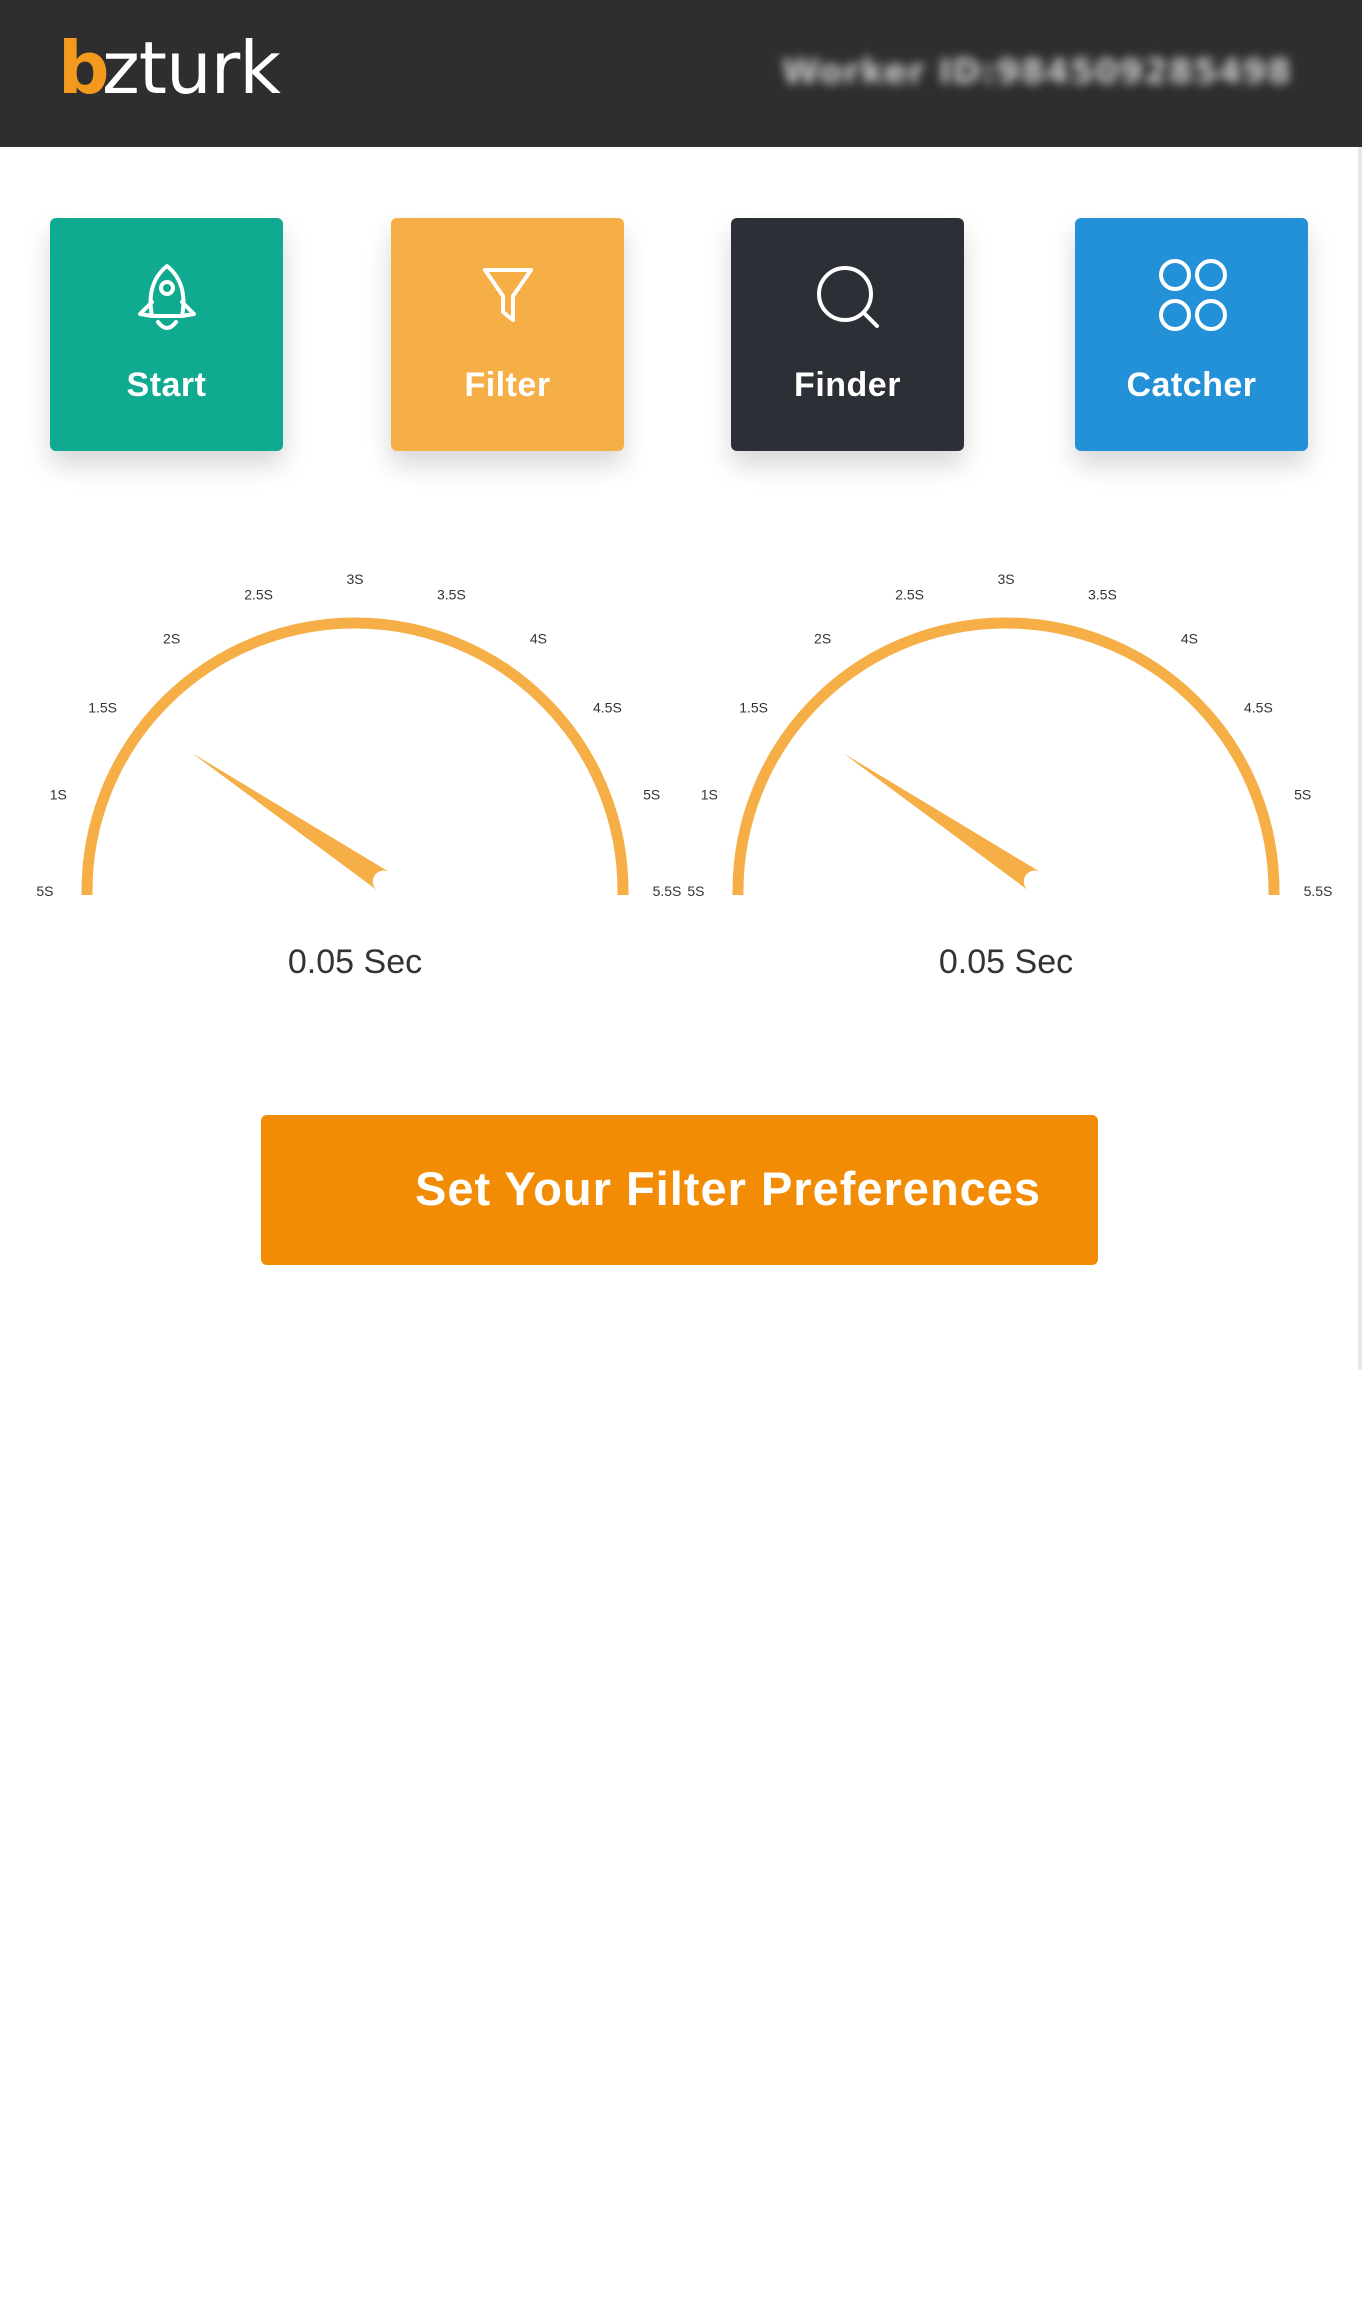 The image size is (1362, 2323). I want to click on worker-id: Worker ID:984509285498, so click(1036, 72).